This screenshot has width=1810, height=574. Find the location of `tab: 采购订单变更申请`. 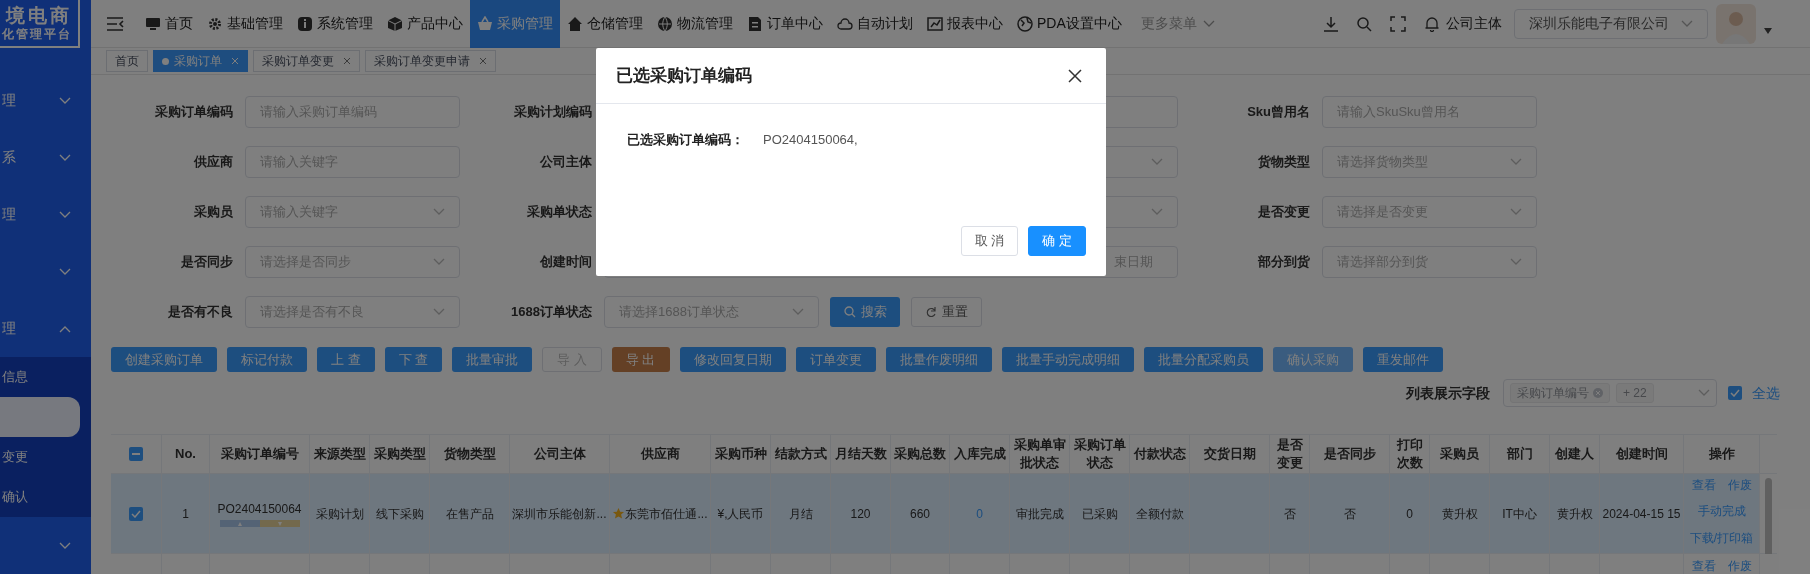

tab: 采购订单变更申请 is located at coordinates (430, 61).